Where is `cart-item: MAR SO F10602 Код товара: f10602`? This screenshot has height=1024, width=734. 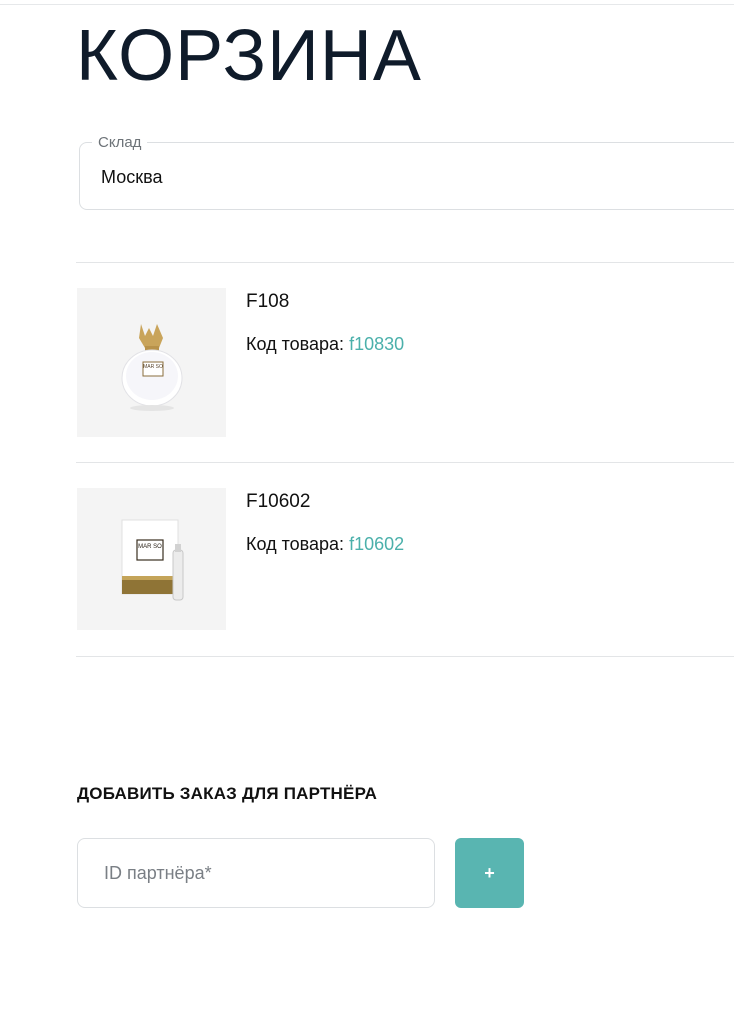
cart-item: MAR SO F10602 Код товара: f10602 is located at coordinates (405, 559).